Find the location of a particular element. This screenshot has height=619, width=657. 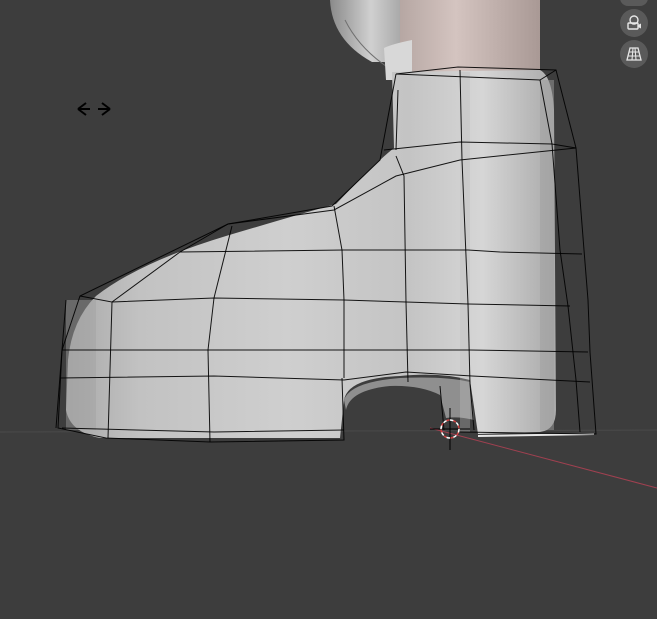

leg-mesh is located at coordinates (435, 40).